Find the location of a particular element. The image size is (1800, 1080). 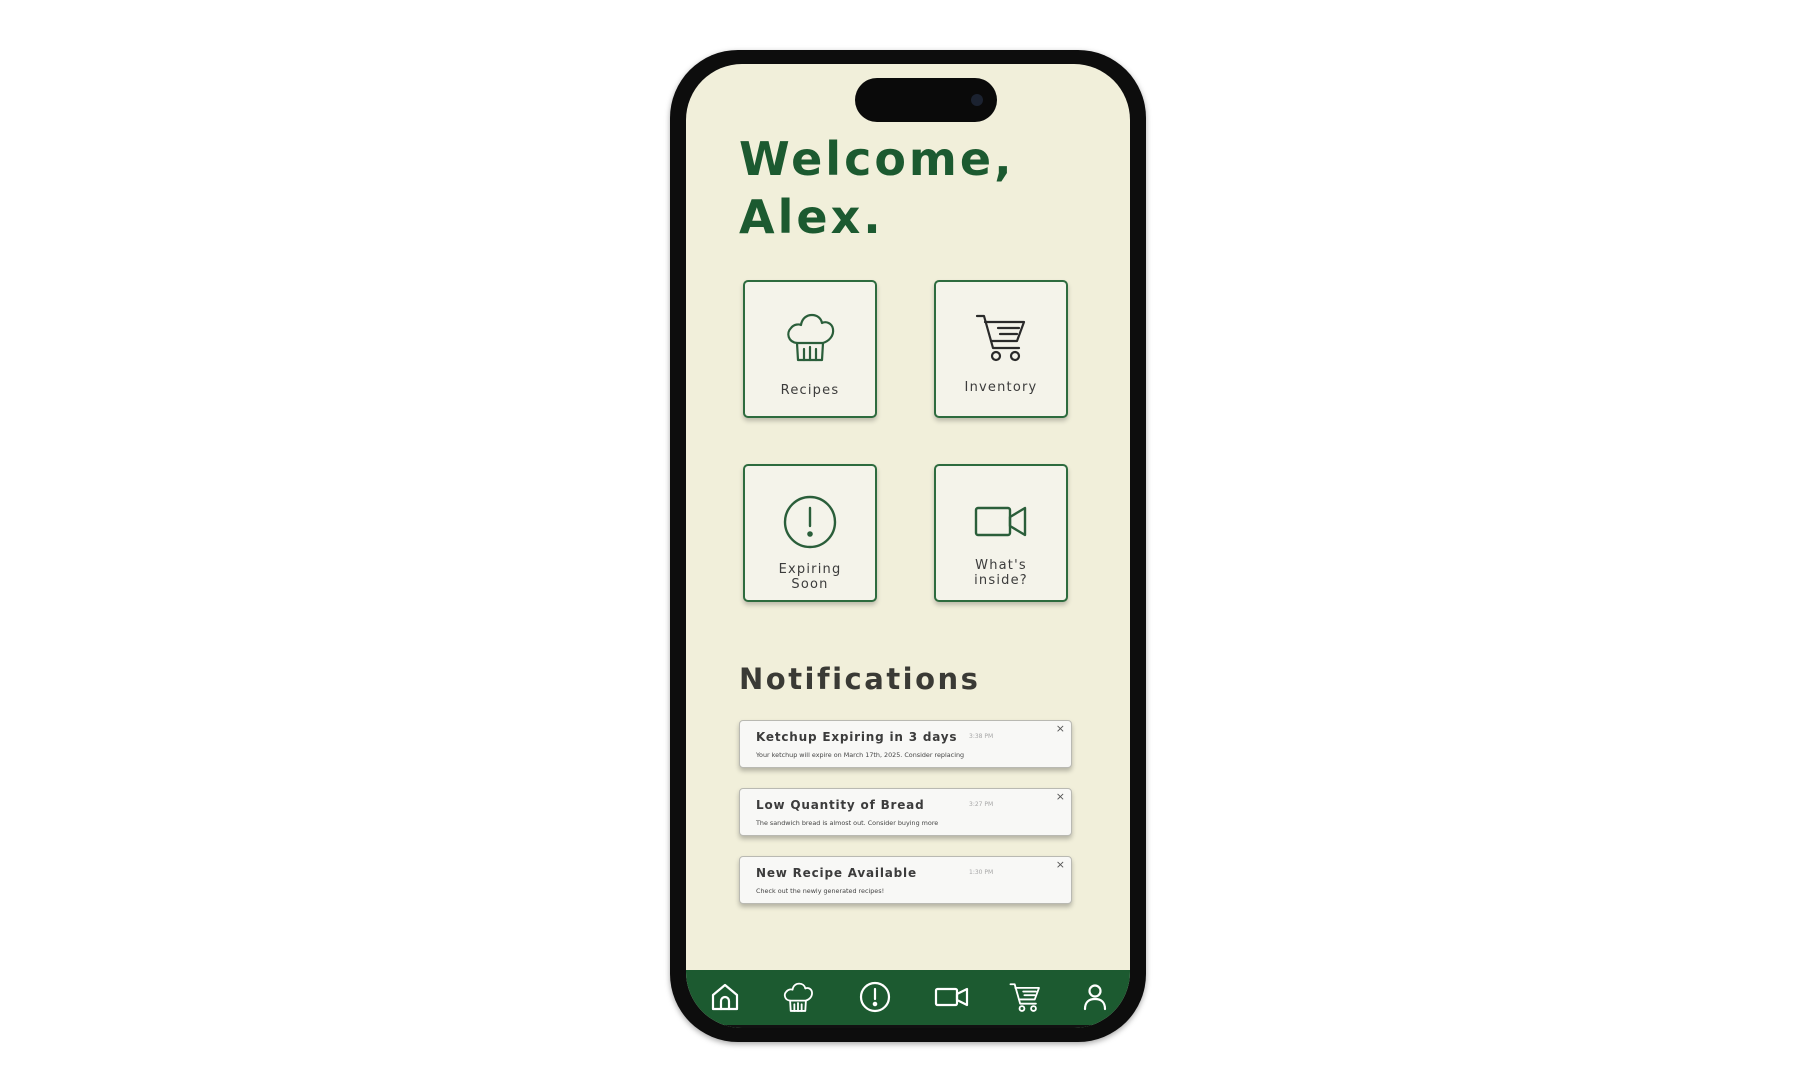

dynamic-island is located at coordinates (926, 100).